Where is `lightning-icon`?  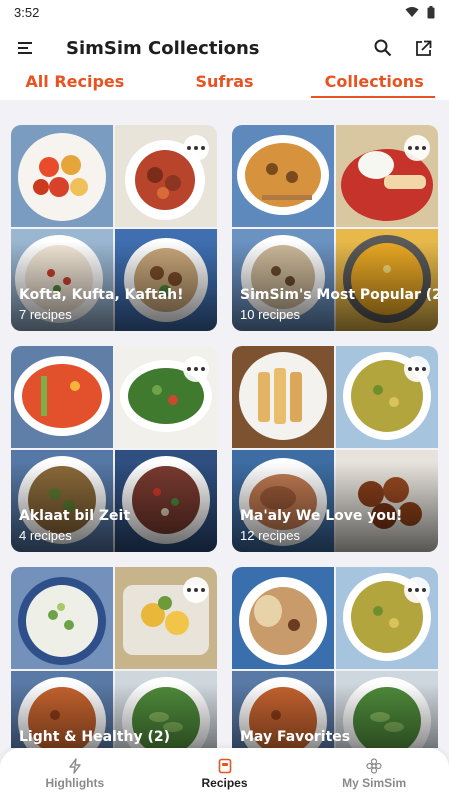 lightning-icon is located at coordinates (75, 766).